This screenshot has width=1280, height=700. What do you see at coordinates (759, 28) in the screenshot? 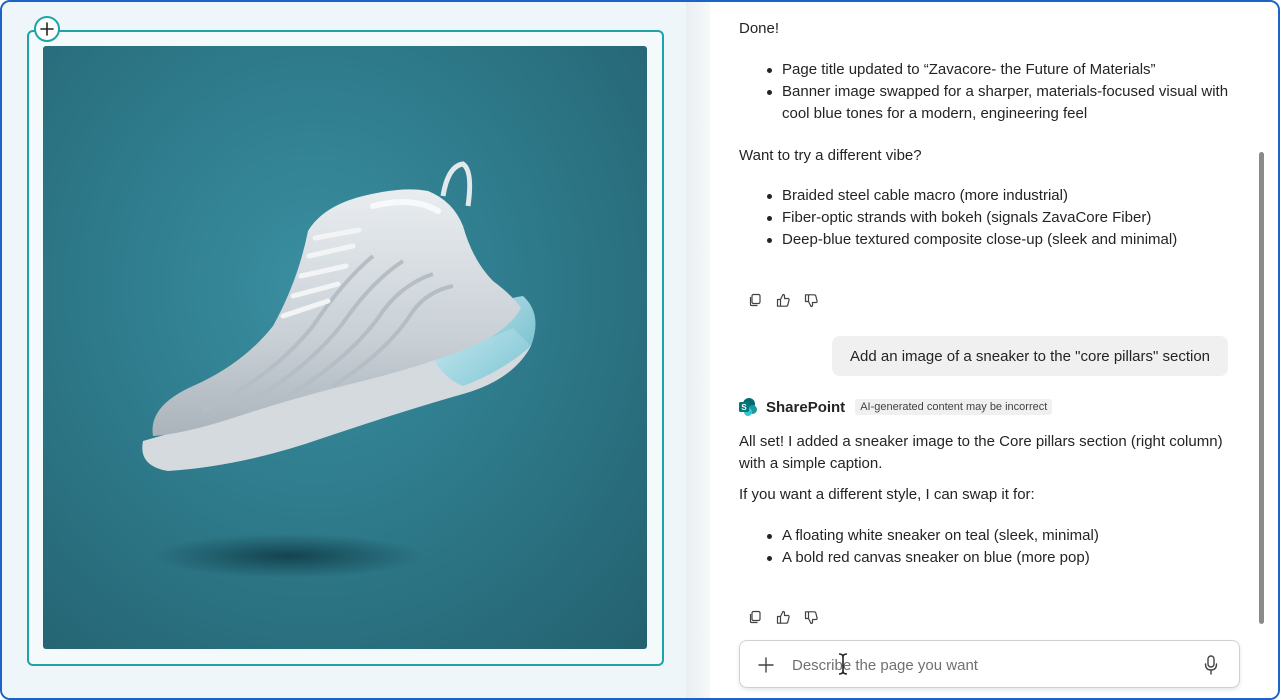
I see `message-intro: Done!` at bounding box center [759, 28].